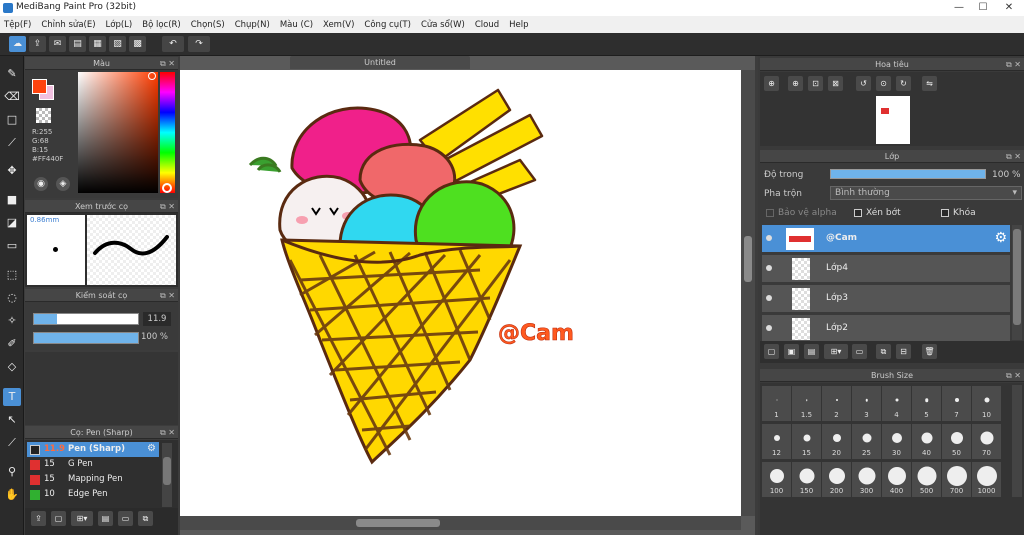 This screenshot has width=1024, height=535. What do you see at coordinates (866, 479) in the screenshot?
I see `brush-size-cell: 300` at bounding box center [866, 479].